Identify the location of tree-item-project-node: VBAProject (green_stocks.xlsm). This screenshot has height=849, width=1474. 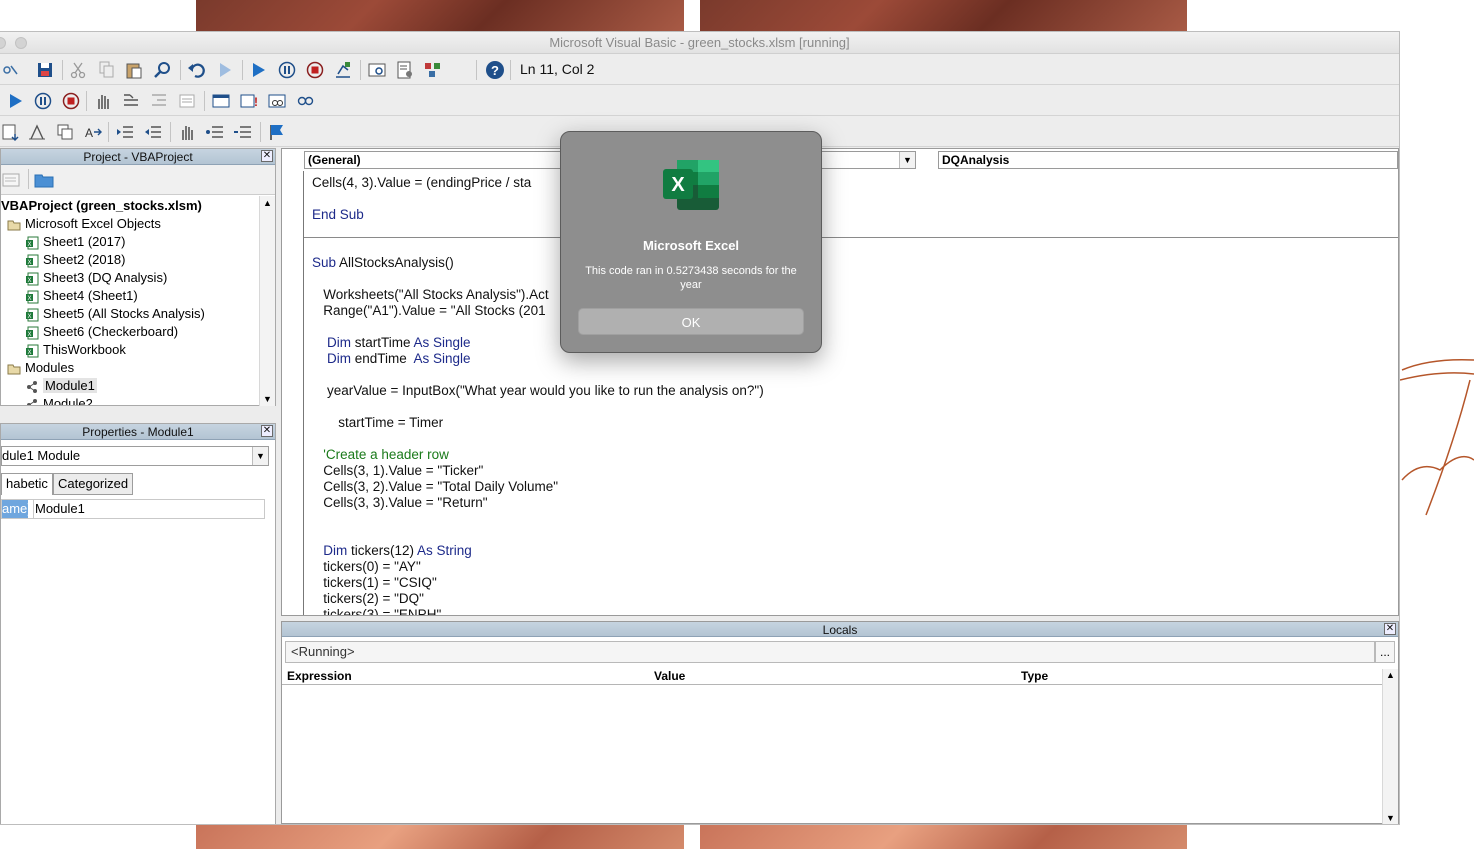
(130, 206).